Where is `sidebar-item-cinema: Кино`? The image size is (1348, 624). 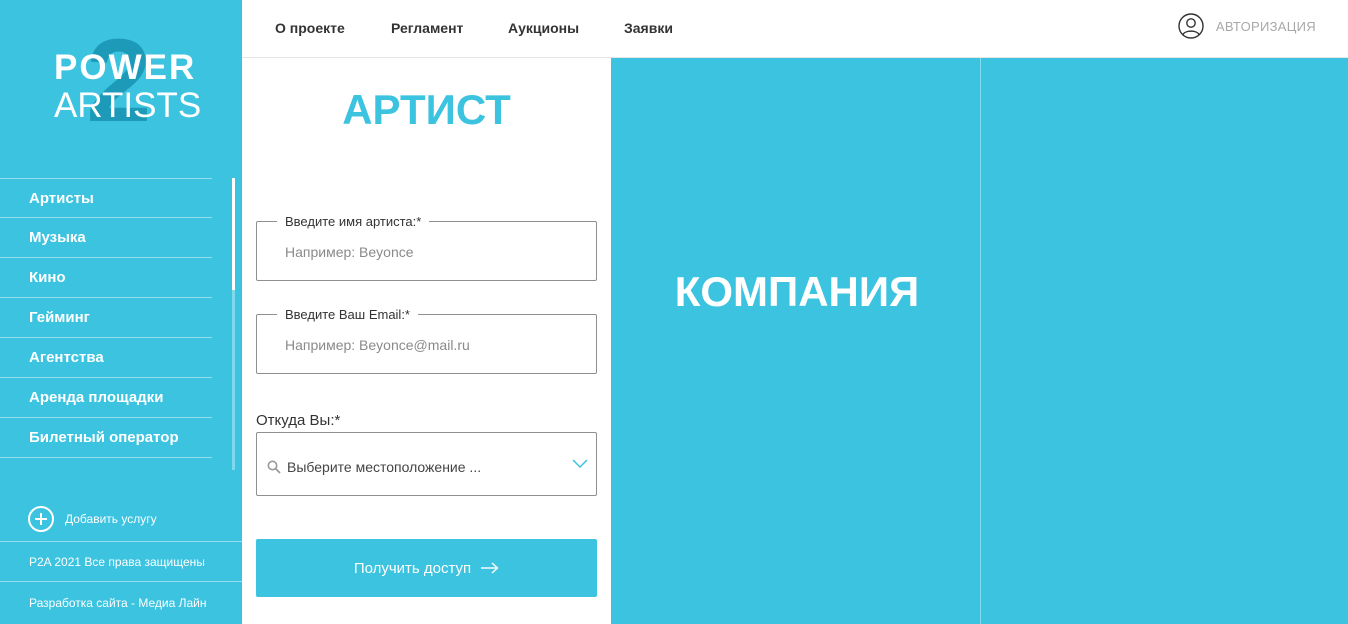 sidebar-item-cinema: Кино is located at coordinates (106, 278).